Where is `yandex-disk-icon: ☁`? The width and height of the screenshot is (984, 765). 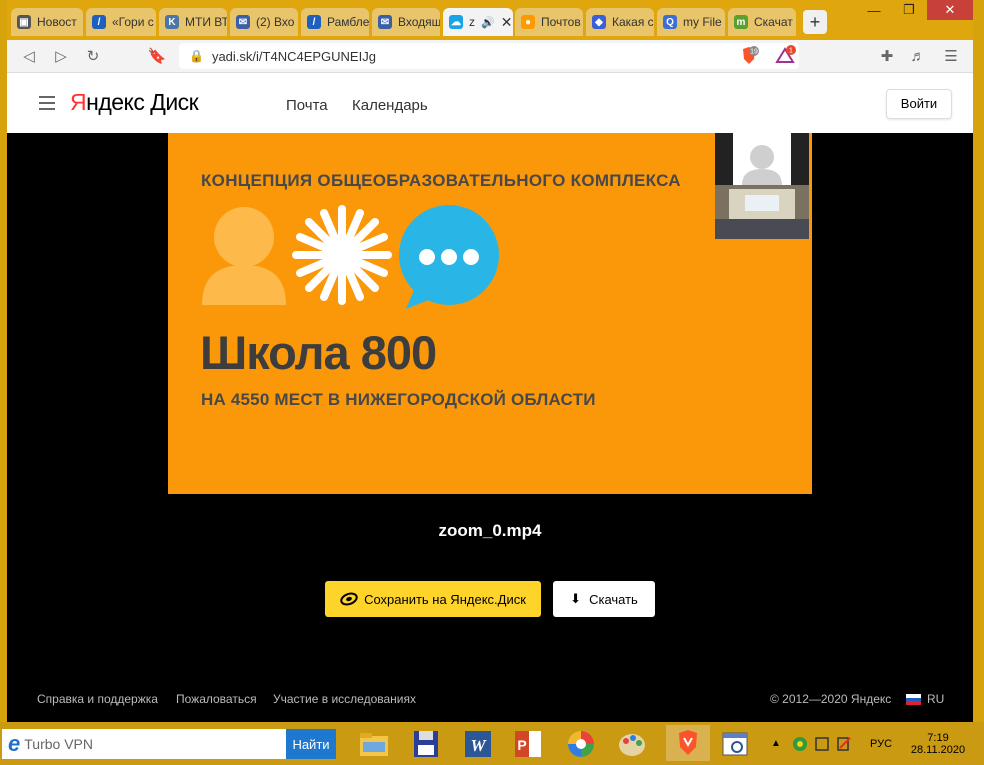 yandex-disk-icon: ☁ is located at coordinates (456, 22).